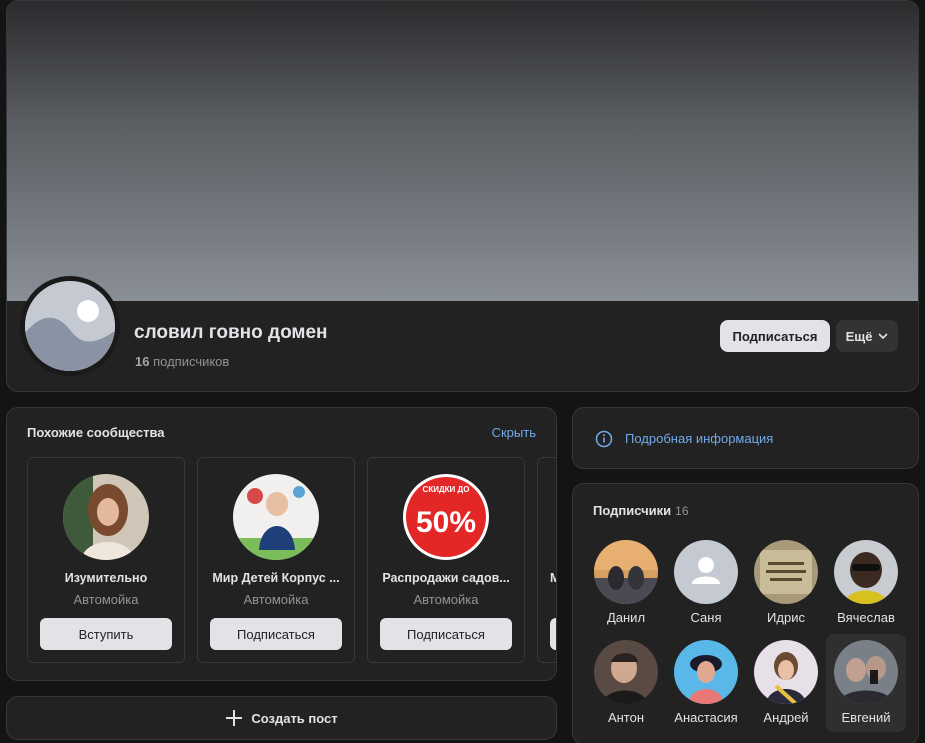 This screenshot has height=743, width=925. What do you see at coordinates (604, 439) in the screenshot?
I see `info-icon` at bounding box center [604, 439].